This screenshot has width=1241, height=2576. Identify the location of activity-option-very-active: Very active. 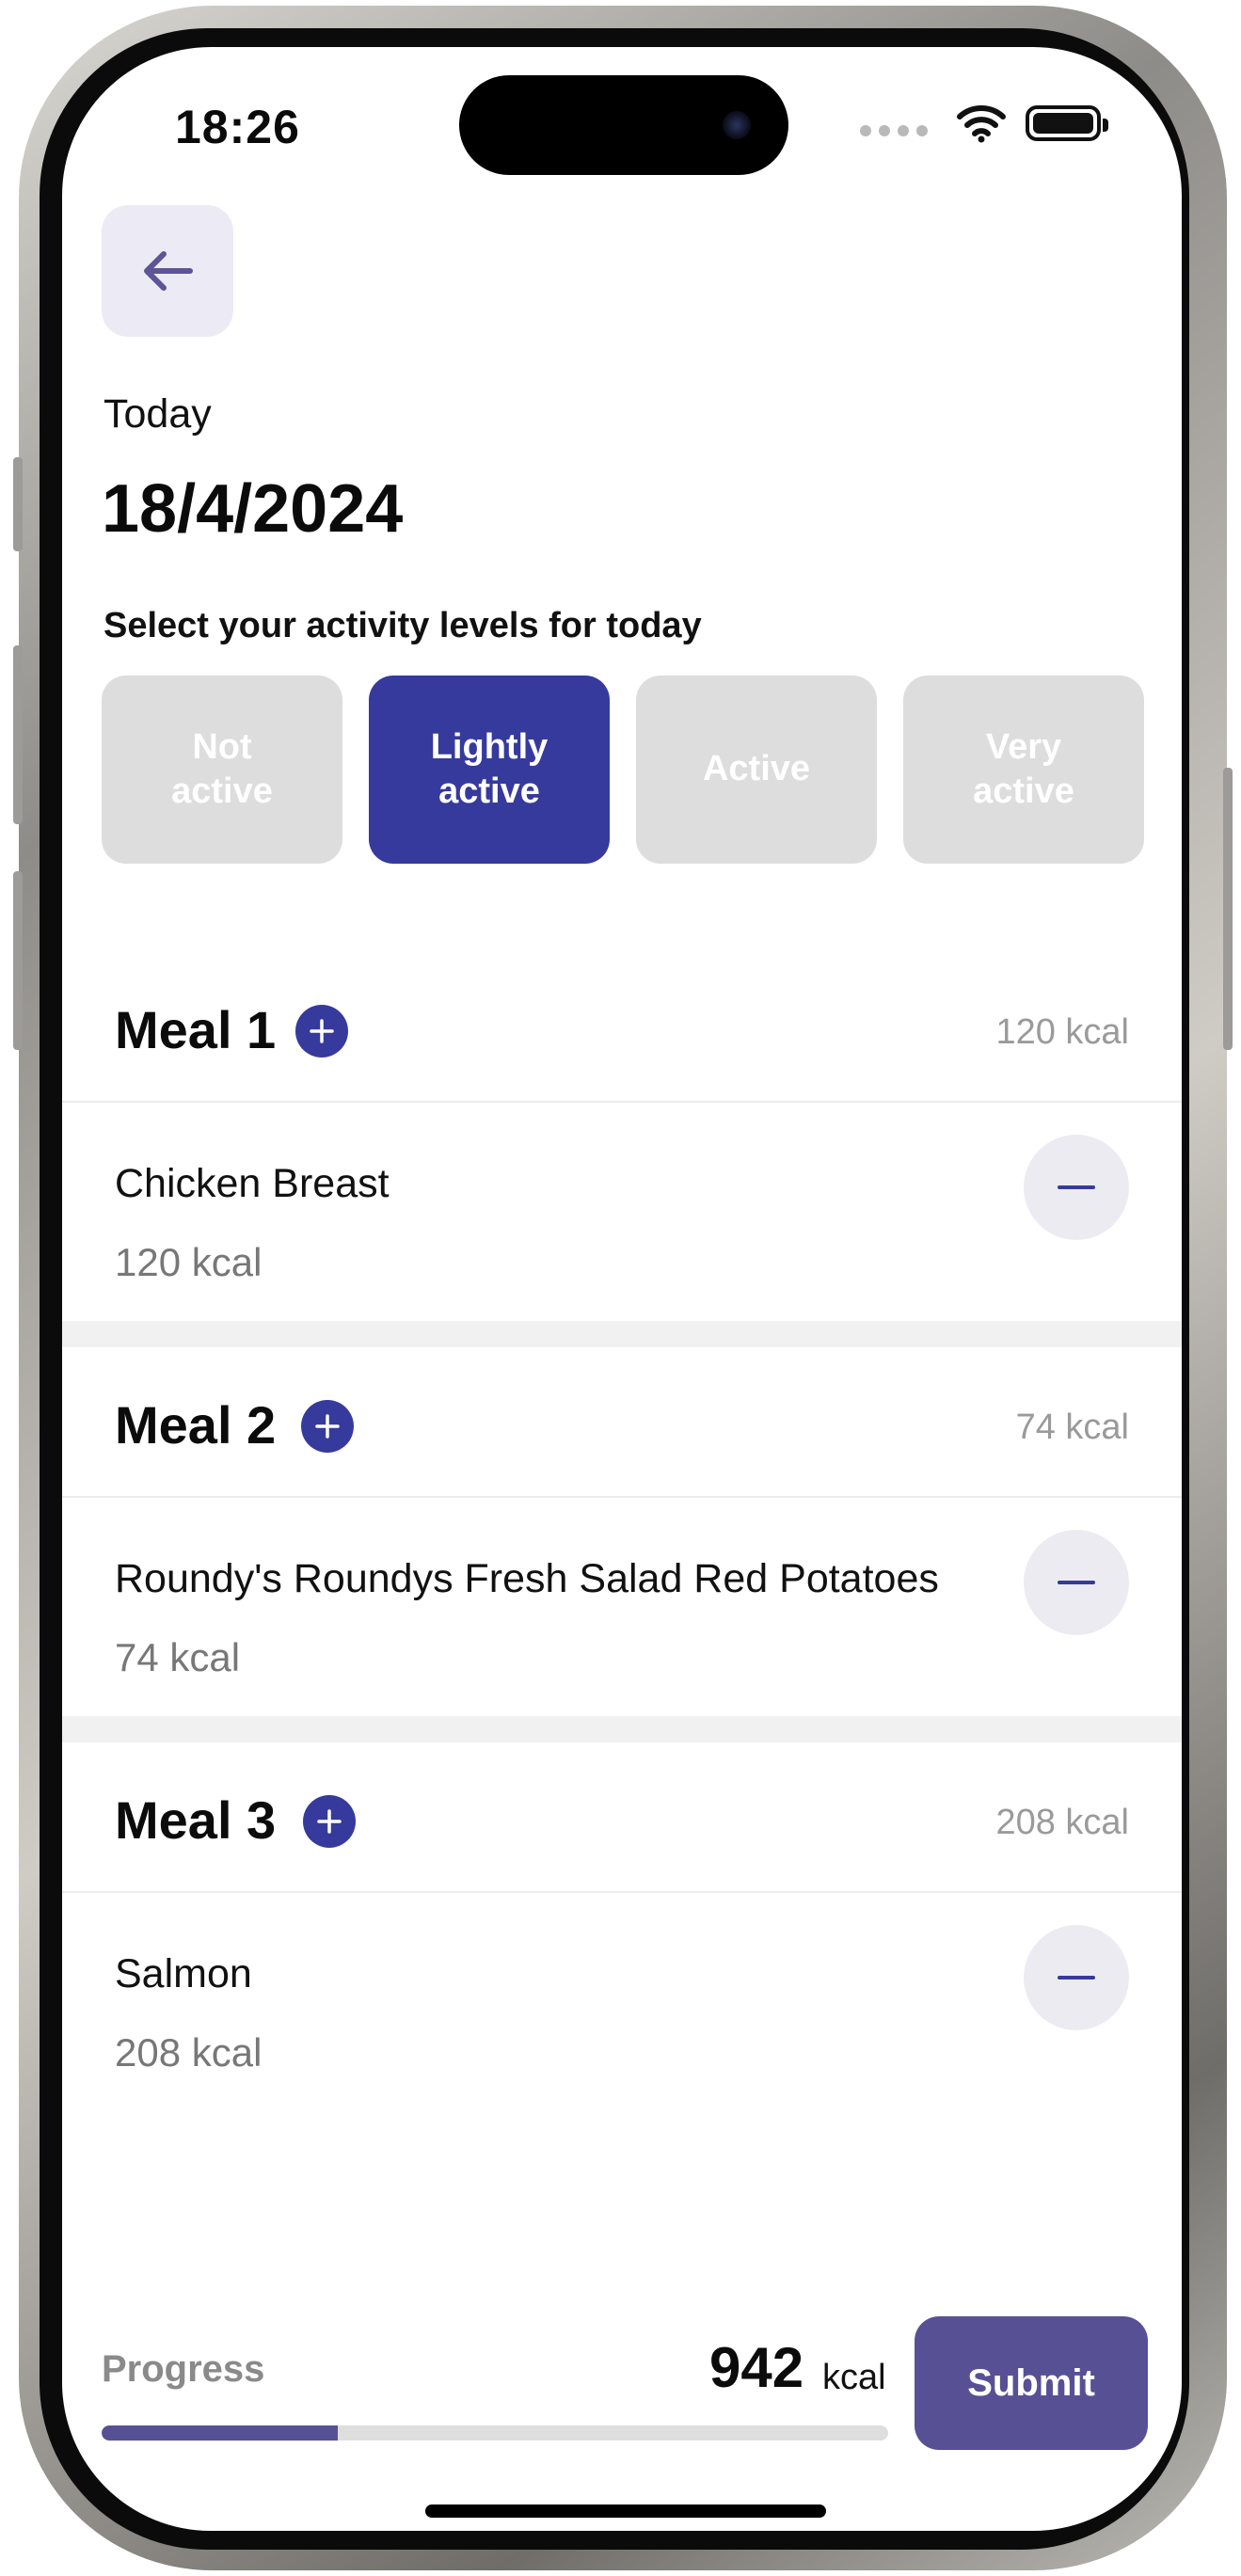
(1024, 770).